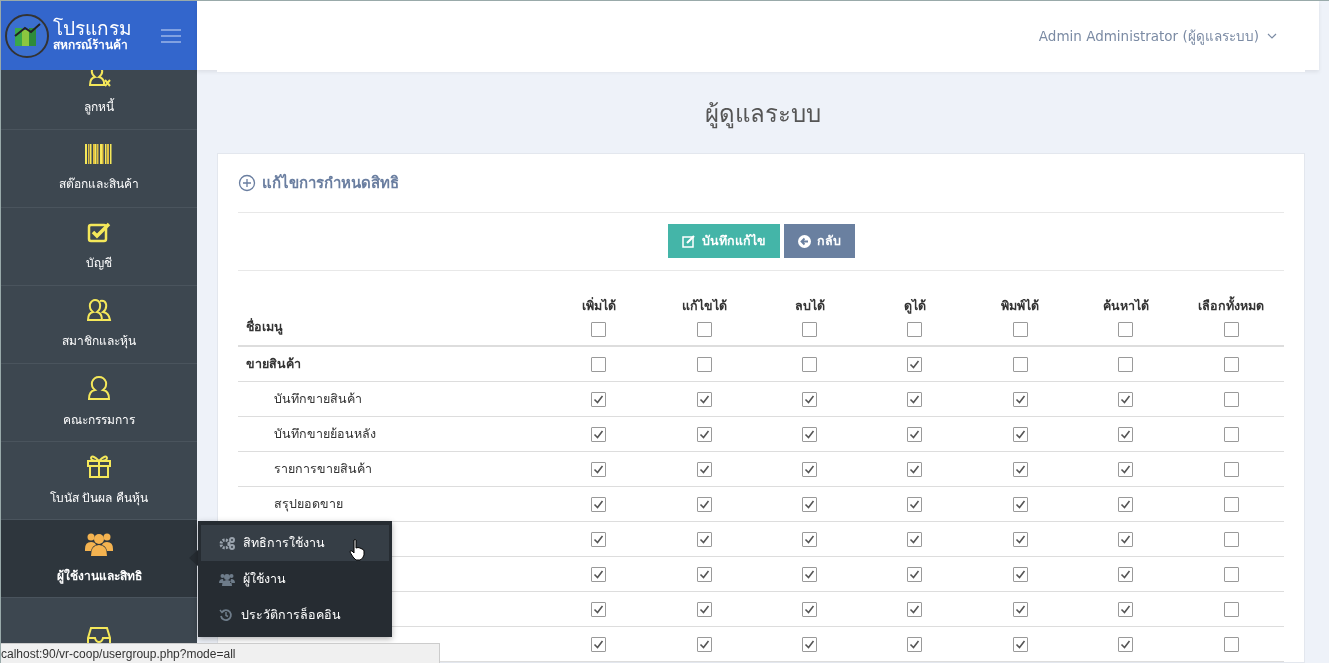 The width and height of the screenshot is (1329, 663). I want to click on menu-name: สรุปยอดขาย, so click(308, 503).